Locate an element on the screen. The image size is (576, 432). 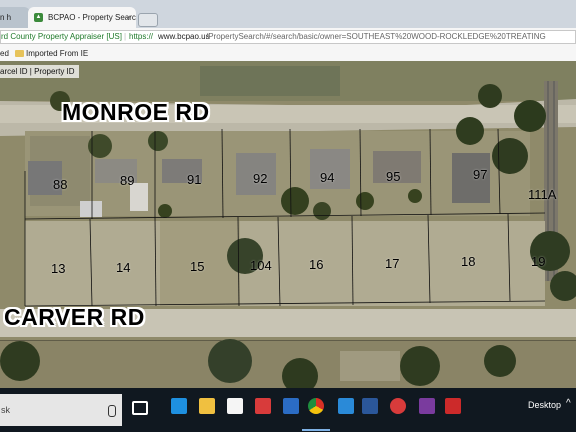
lot-label: 95 is located at coordinates (393, 176).